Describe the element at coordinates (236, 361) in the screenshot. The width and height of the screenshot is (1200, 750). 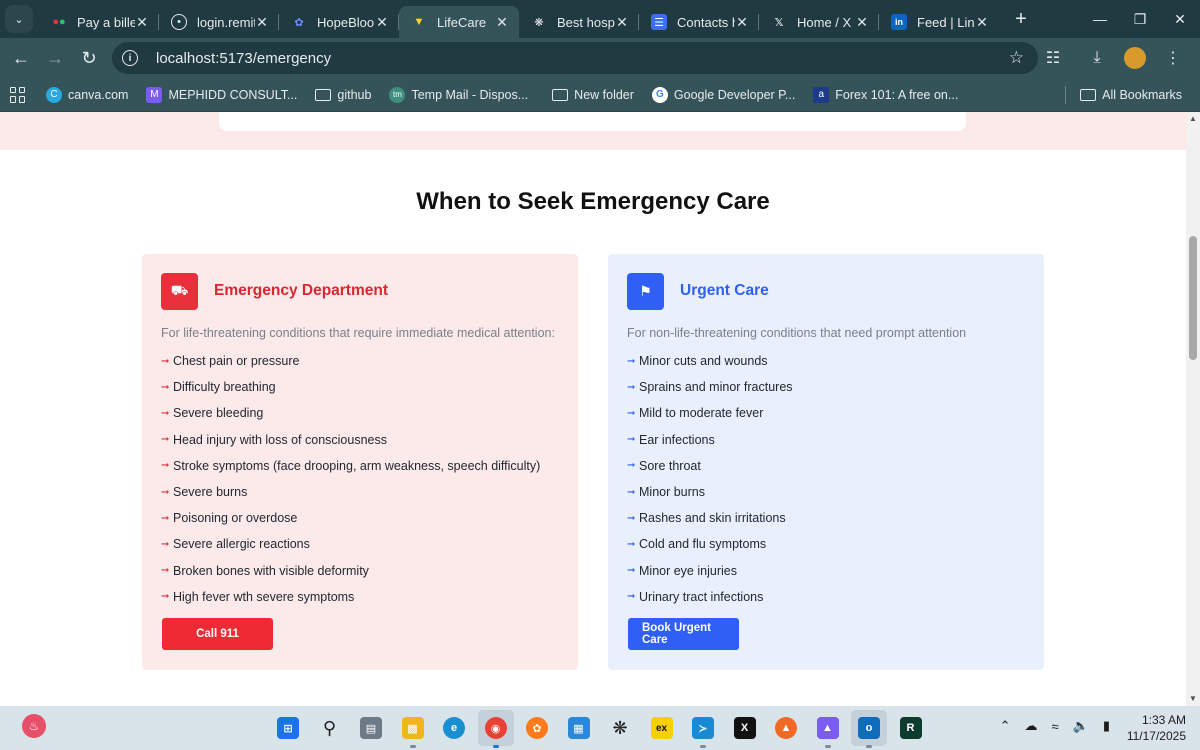
I see `list-item-text: Chest pain or pressure` at that location.